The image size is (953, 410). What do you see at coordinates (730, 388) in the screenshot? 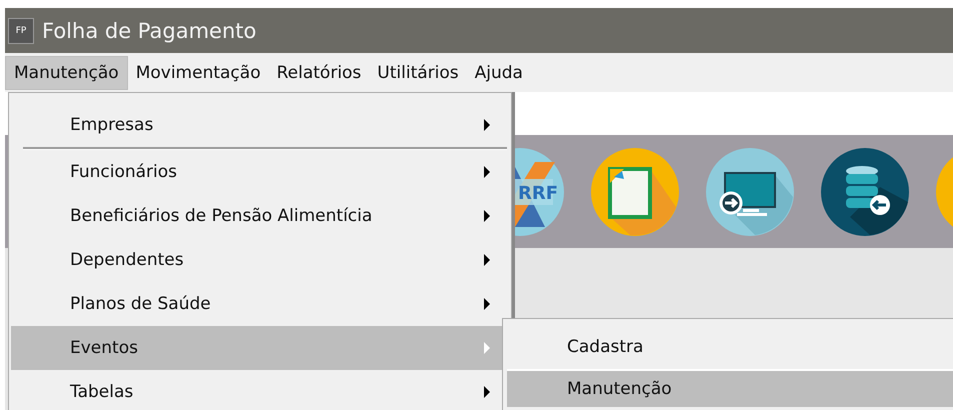
I see `menu-item: Manutenção` at bounding box center [730, 388].